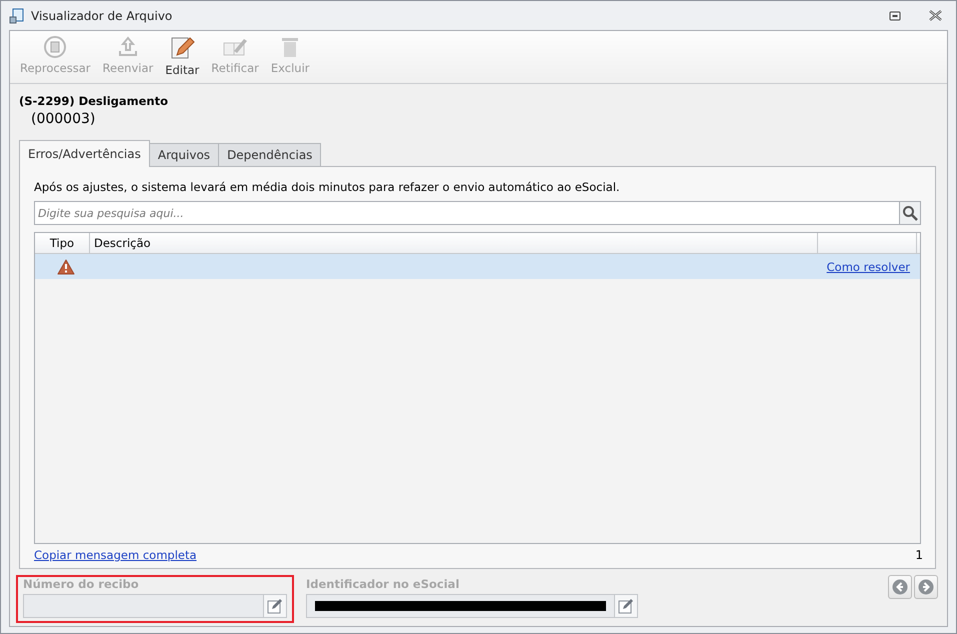 The image size is (957, 634). I want to click on tab: Dependências, so click(270, 154).